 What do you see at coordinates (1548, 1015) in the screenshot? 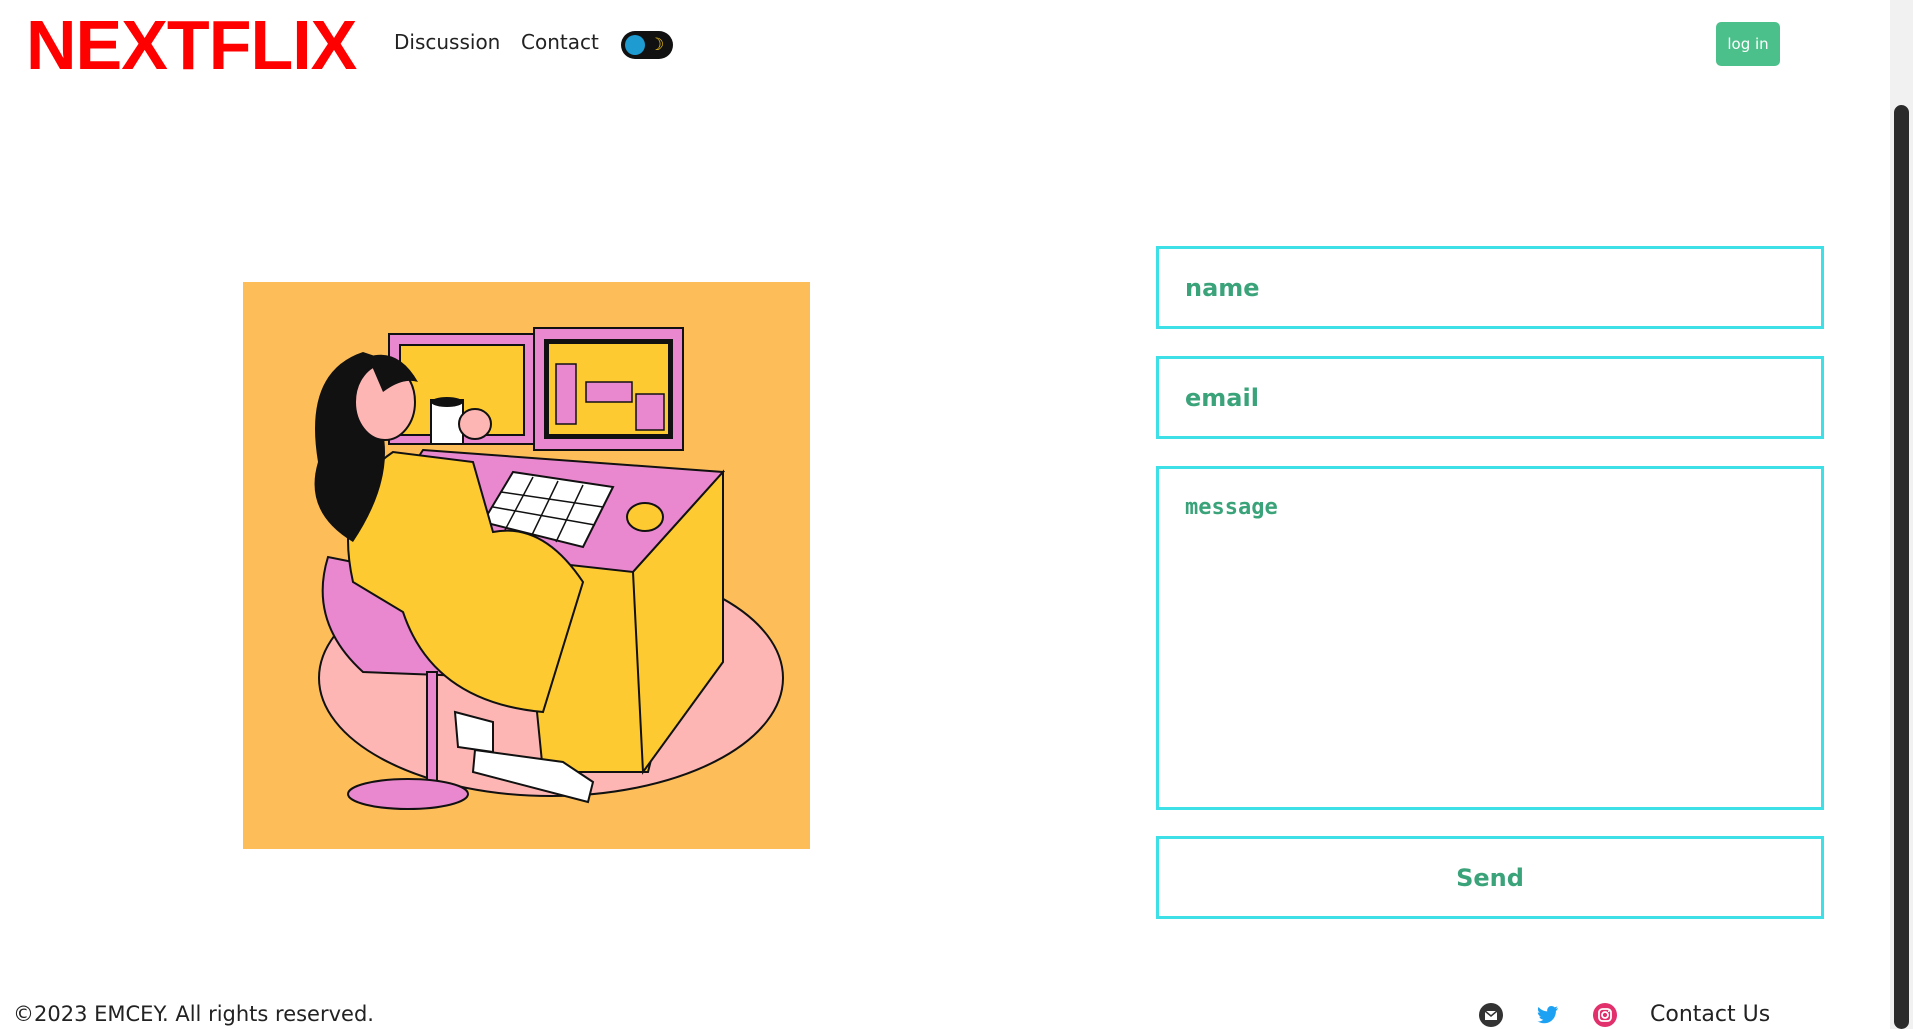
I see `twitter-icon` at bounding box center [1548, 1015].